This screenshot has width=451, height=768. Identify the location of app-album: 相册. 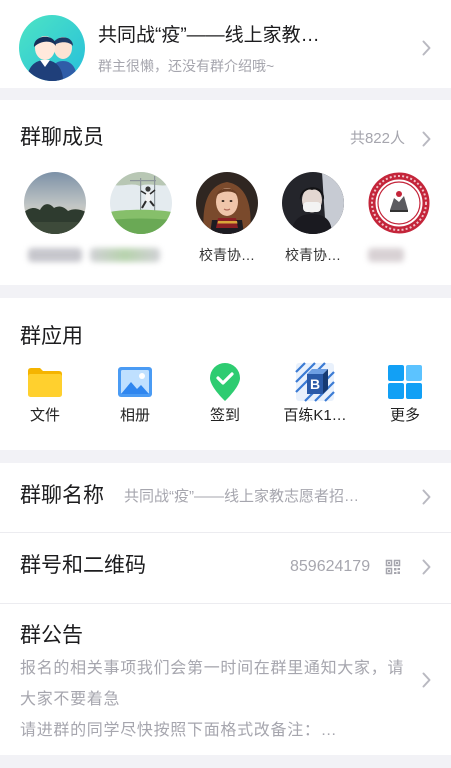
(135, 396).